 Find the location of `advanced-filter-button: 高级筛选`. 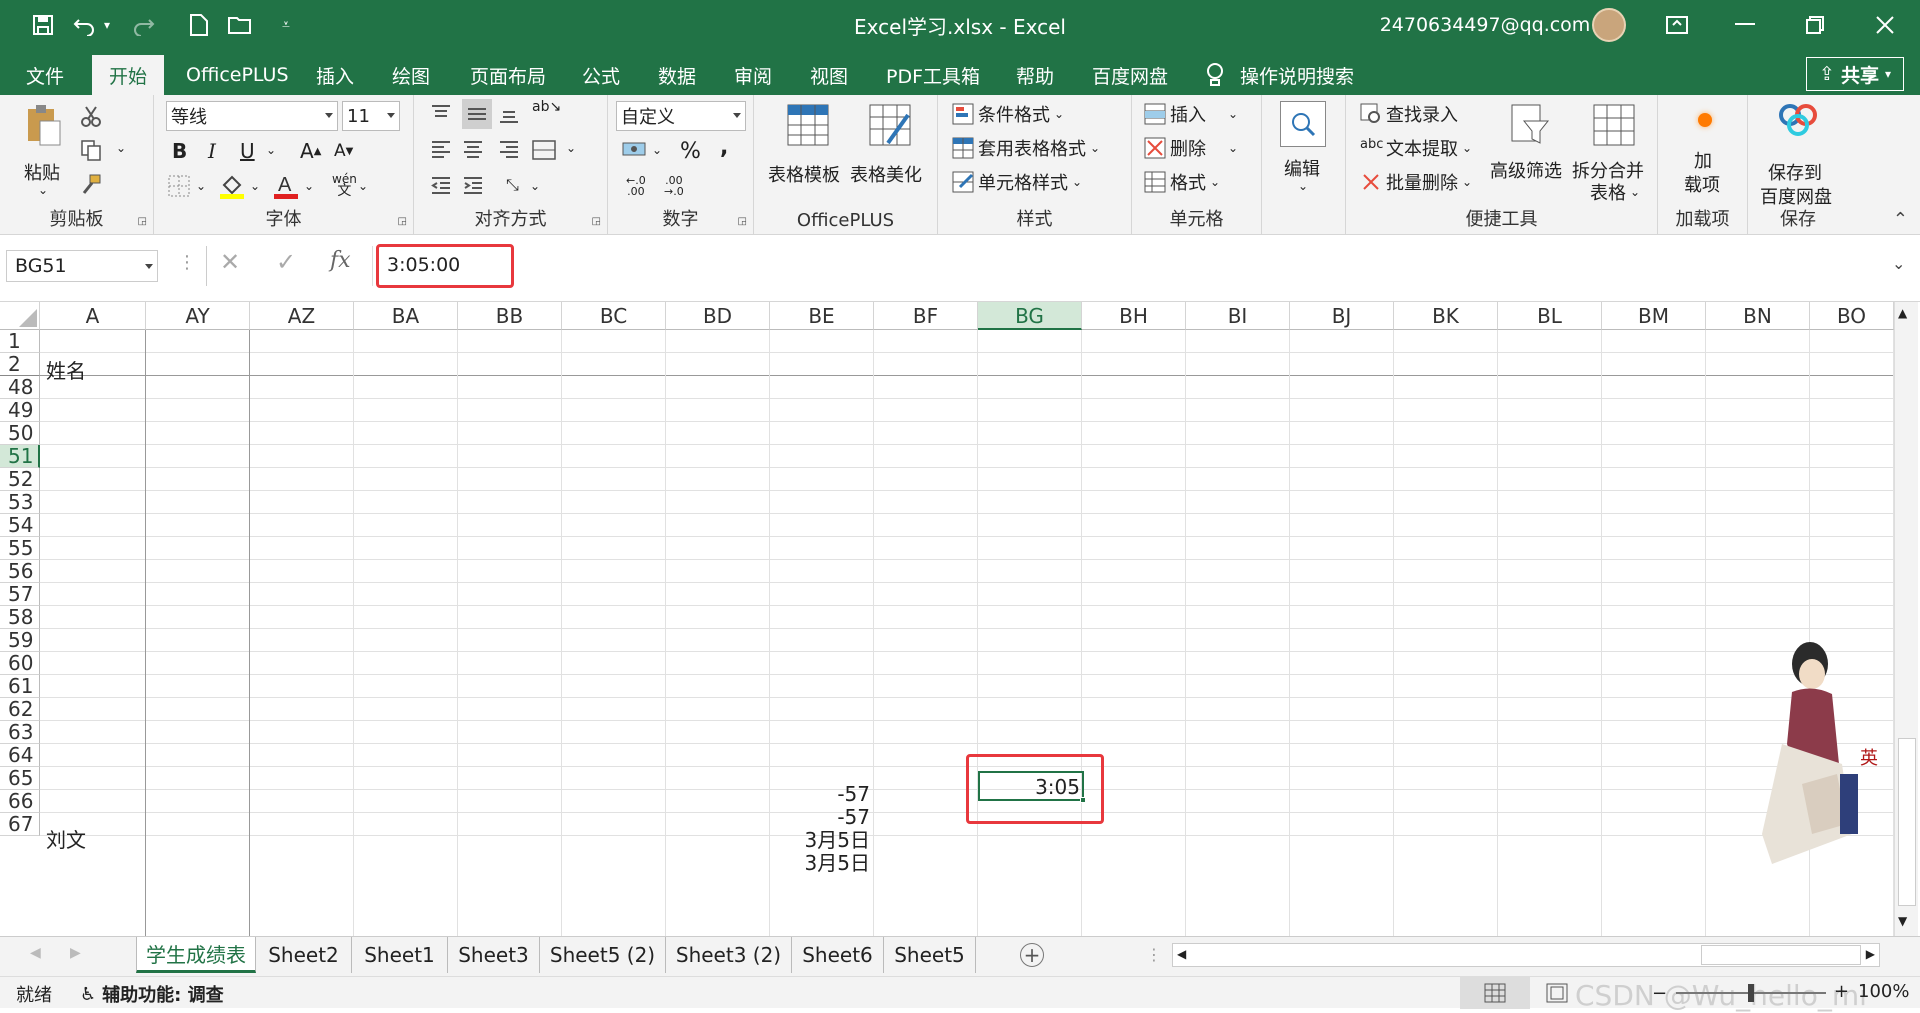

advanced-filter-button: 高级筛选 is located at coordinates (1531, 143).